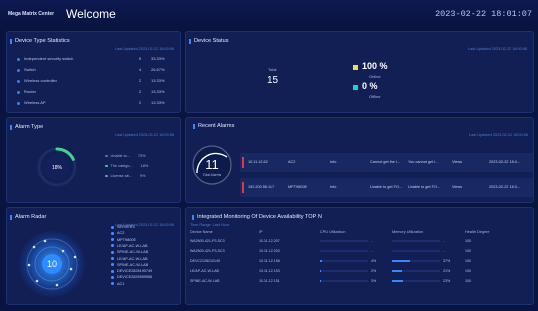 This screenshot has width=538, height=311. I want to click on radar-device-item: AC1, so click(117, 284).